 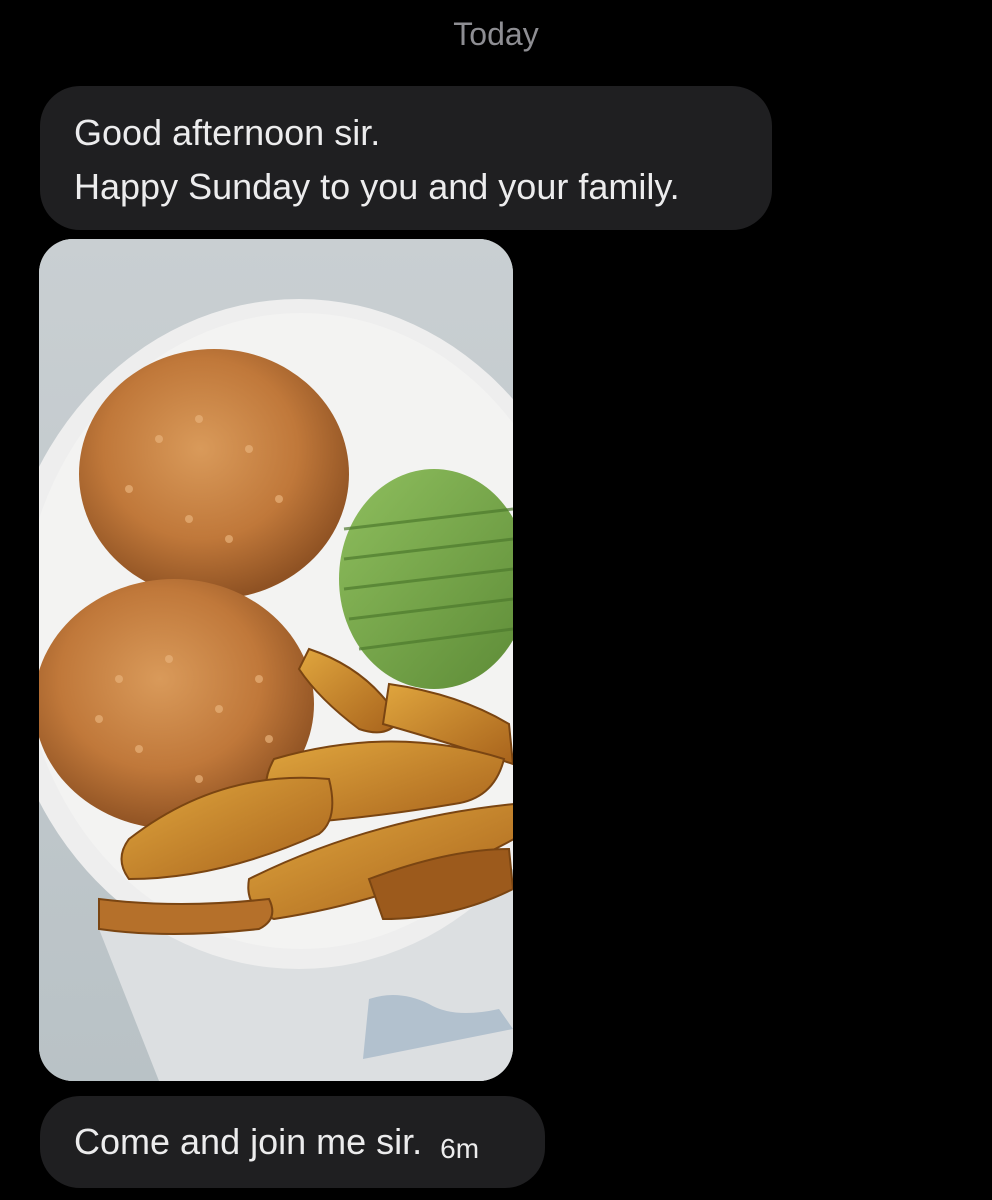 I want to click on message-bubble: Come and join me sir. 6m, so click(x=292, y=1142).